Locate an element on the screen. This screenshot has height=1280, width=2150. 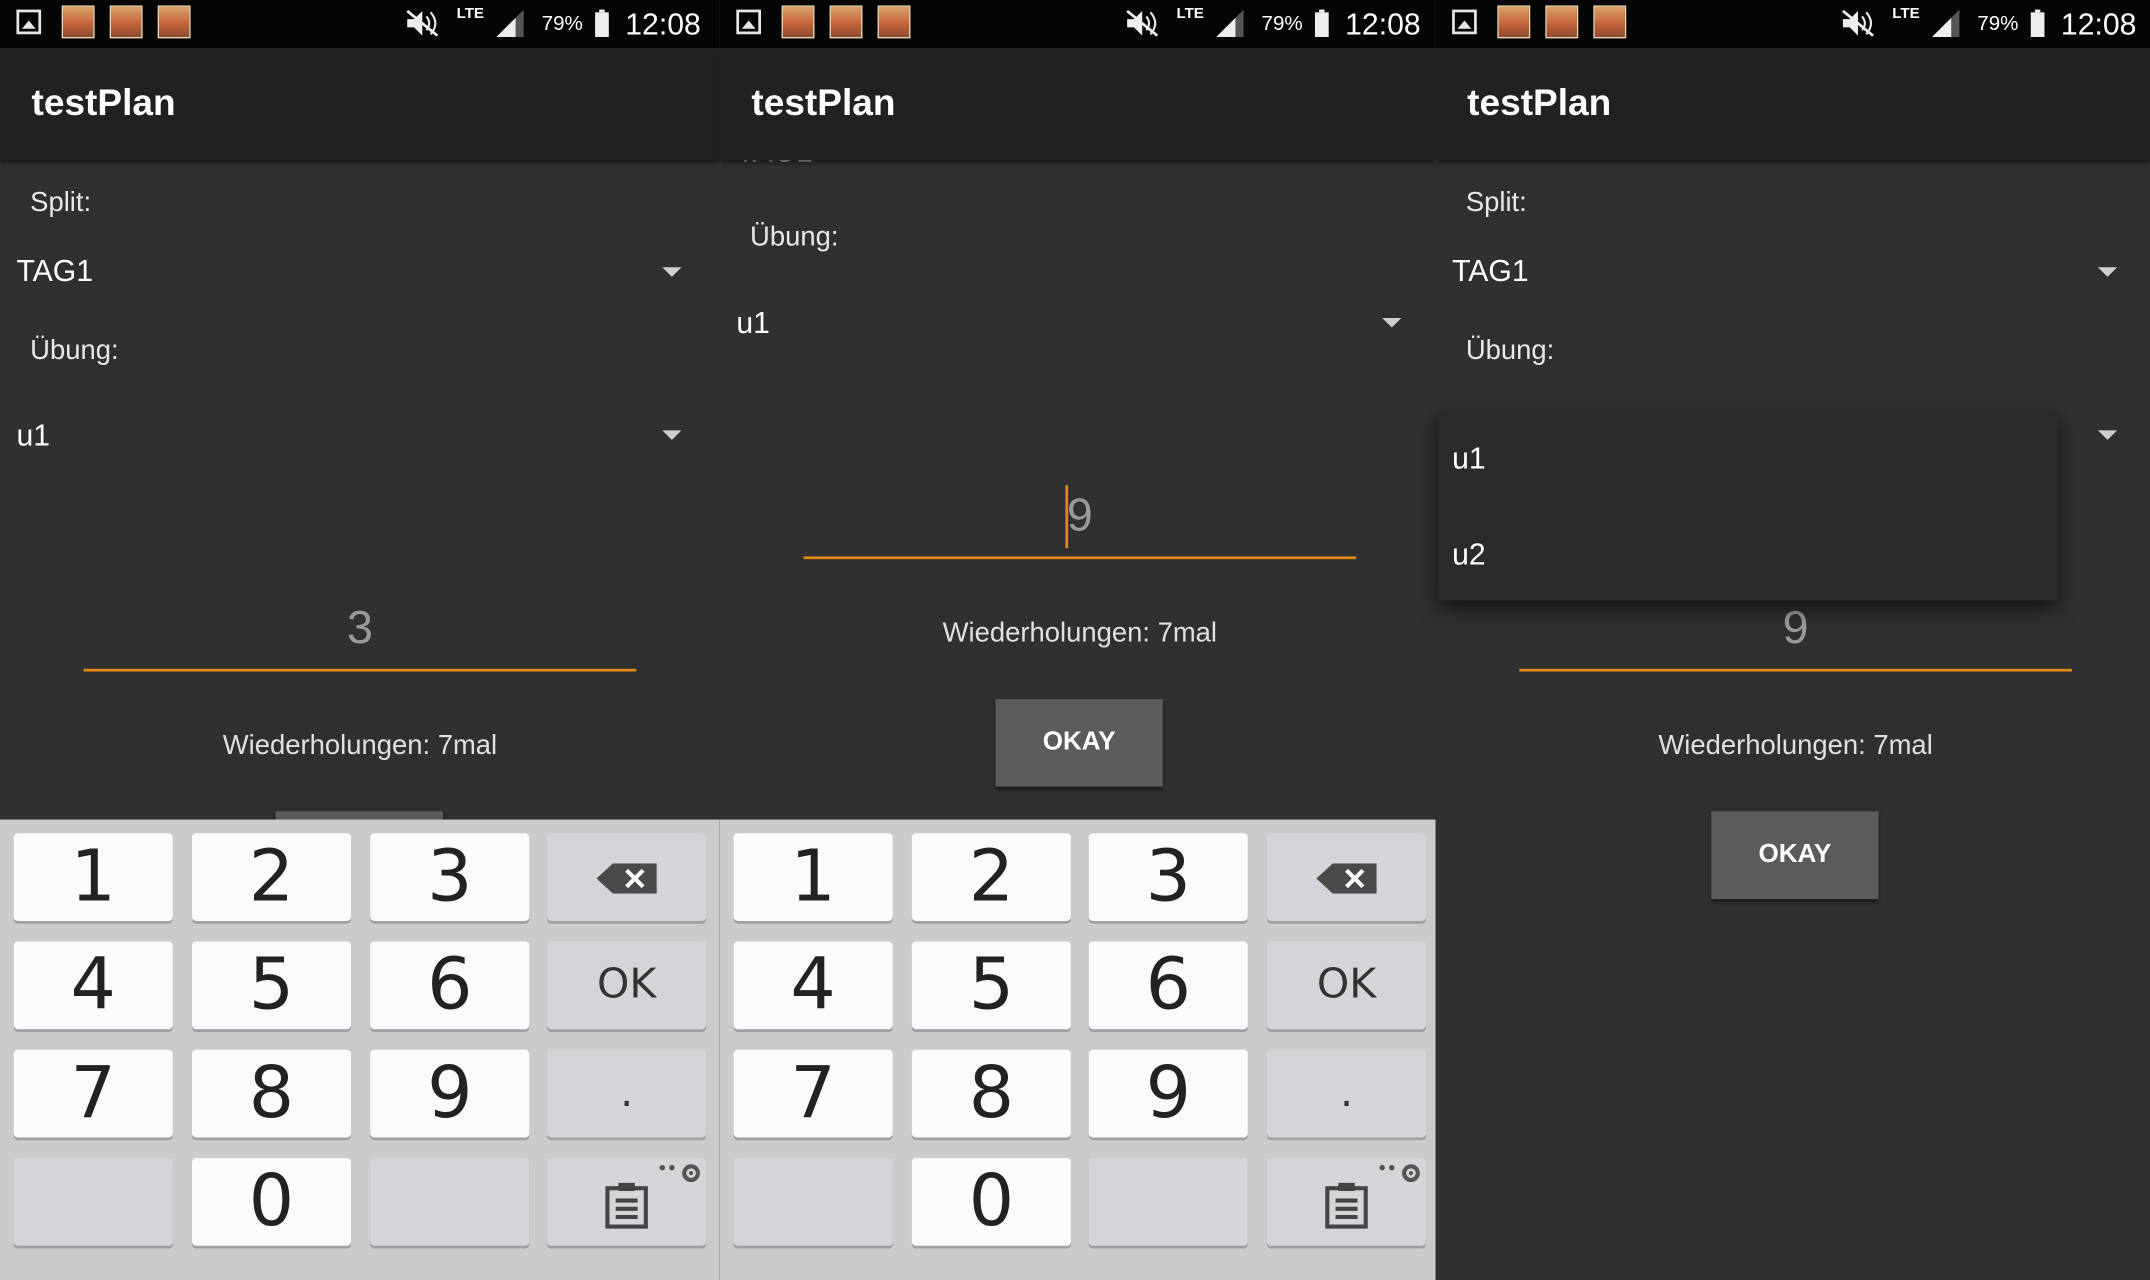
repetitions-input-focused: 9 is located at coordinates (1080, 517).